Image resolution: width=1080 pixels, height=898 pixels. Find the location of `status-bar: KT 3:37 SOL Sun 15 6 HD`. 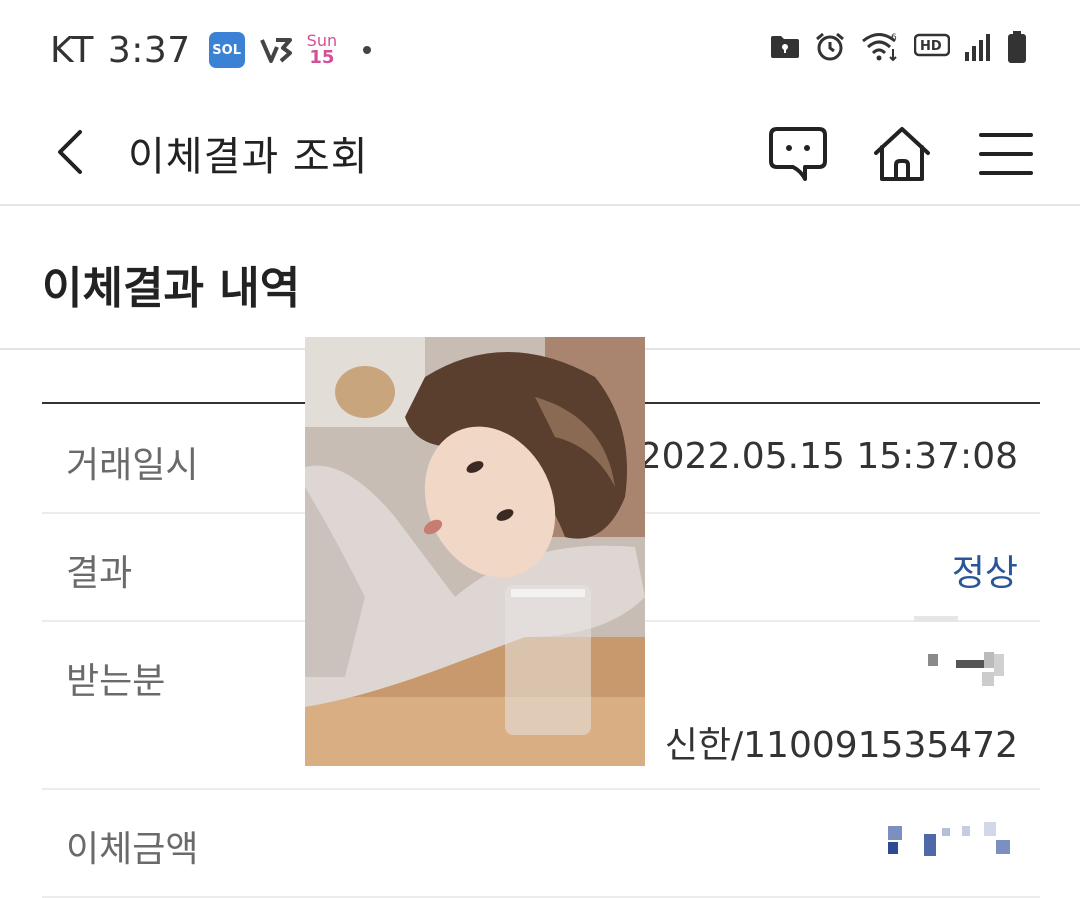

status-bar: KT 3:37 SOL Sun 15 6 HD is located at coordinates (540, 50).